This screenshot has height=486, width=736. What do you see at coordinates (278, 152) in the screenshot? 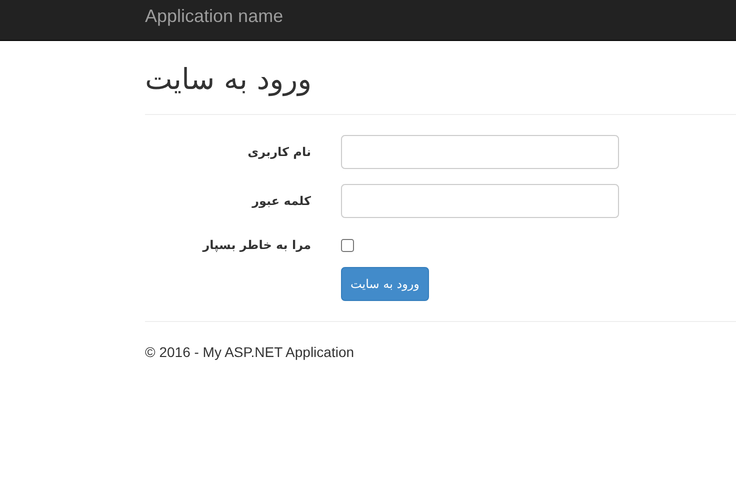
I see `field-label: نام کاربری` at bounding box center [278, 152].